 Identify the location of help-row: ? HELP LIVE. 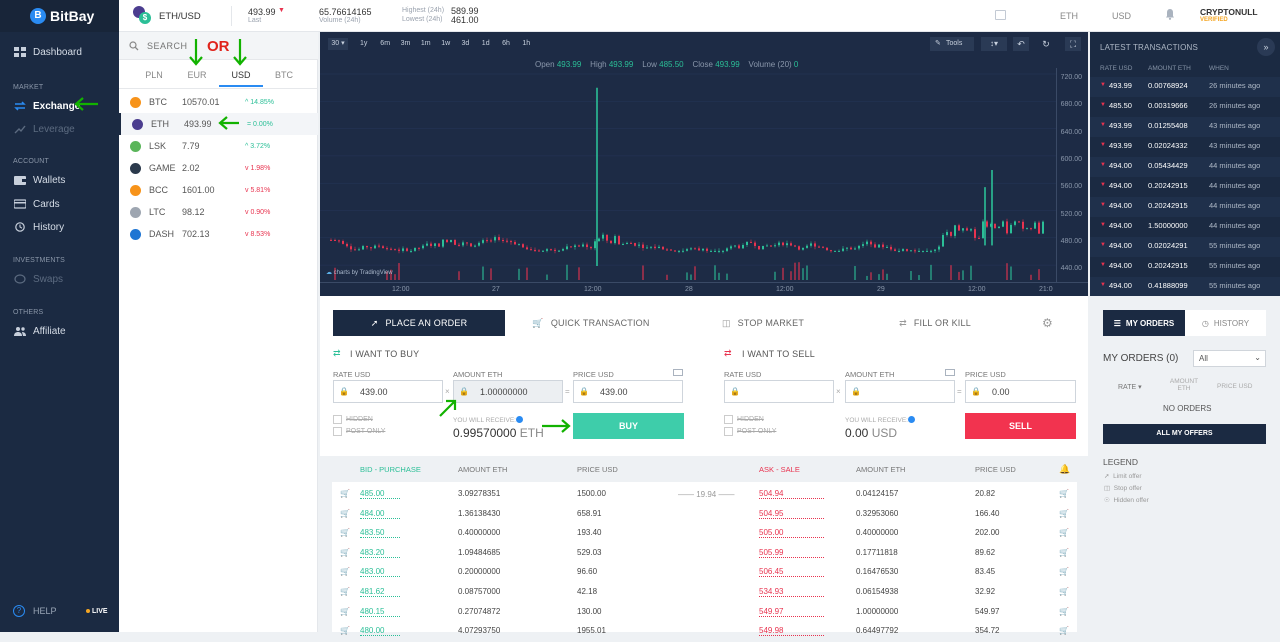
(59, 611).